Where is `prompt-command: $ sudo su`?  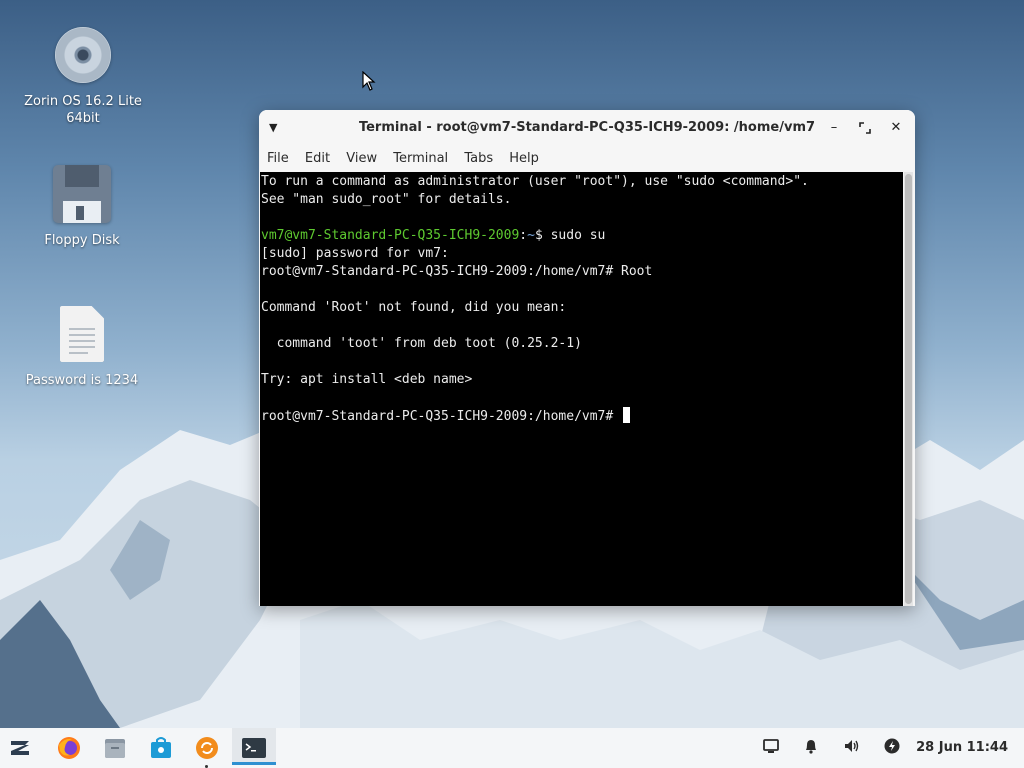
prompt-command: $ sudo su is located at coordinates (570, 235).